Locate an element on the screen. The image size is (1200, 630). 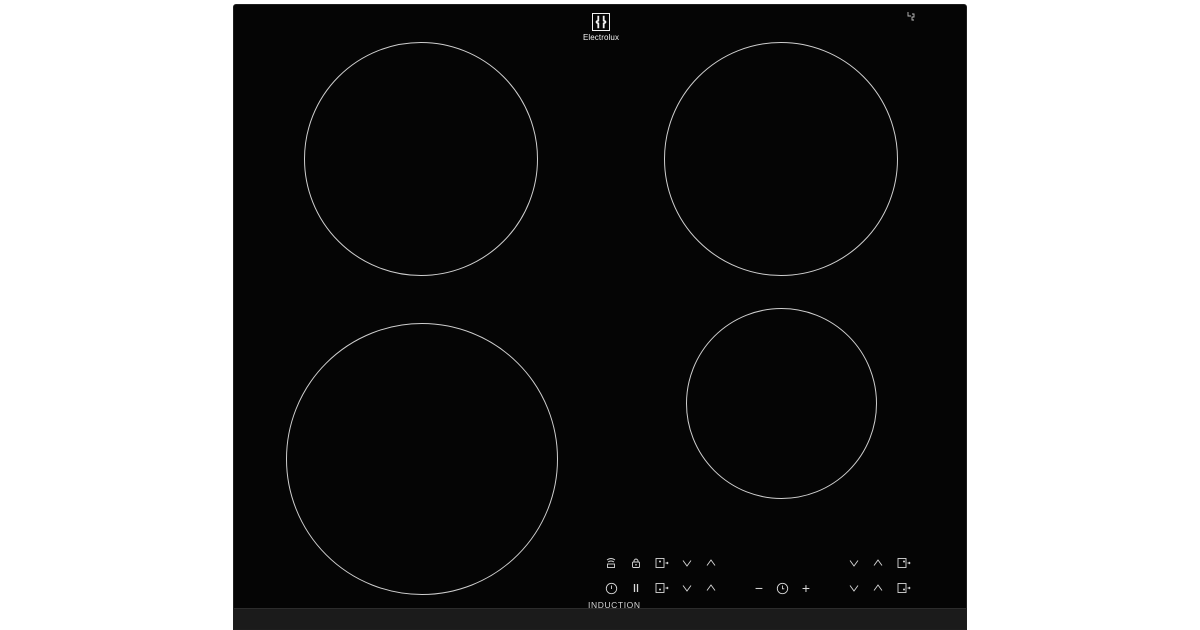
zone-select-button-front-right is located at coordinates (904, 588).